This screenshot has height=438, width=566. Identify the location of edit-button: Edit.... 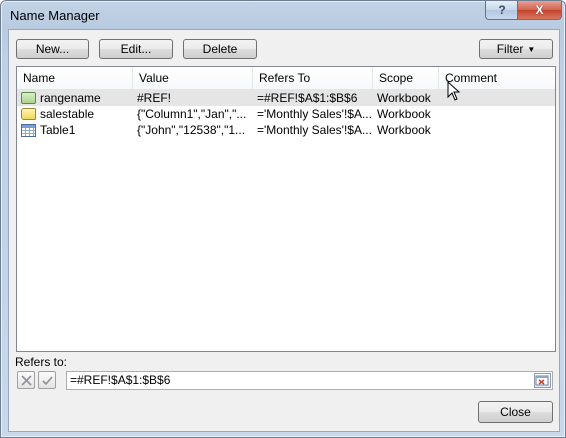
(136, 49).